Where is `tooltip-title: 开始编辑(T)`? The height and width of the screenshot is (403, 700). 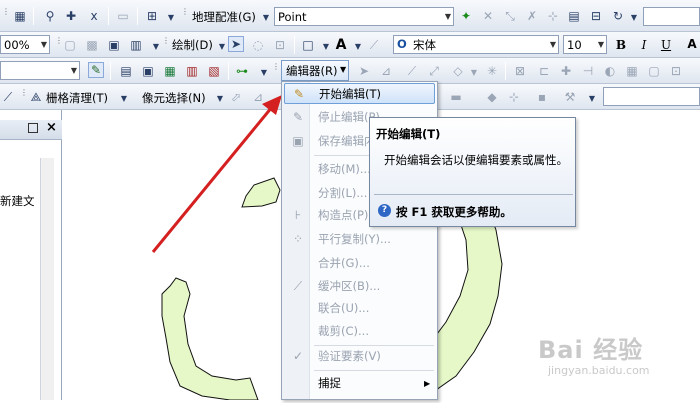
tooltip-title: 开始编辑(T) is located at coordinates (408, 134).